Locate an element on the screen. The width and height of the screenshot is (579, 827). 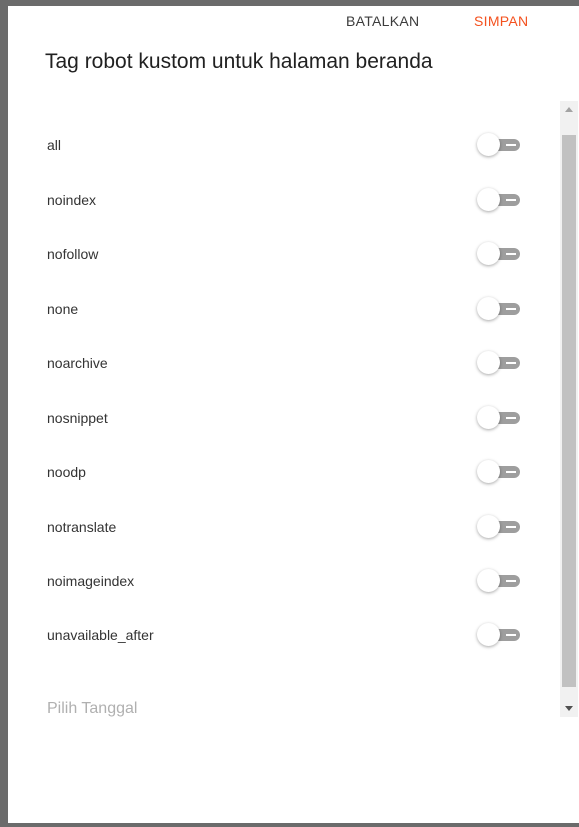
option-row-all: all is located at coordinates (283, 145).